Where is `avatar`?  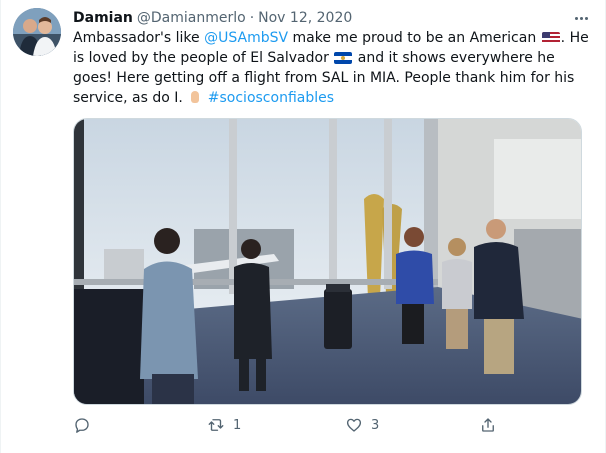 avatar is located at coordinates (37, 32).